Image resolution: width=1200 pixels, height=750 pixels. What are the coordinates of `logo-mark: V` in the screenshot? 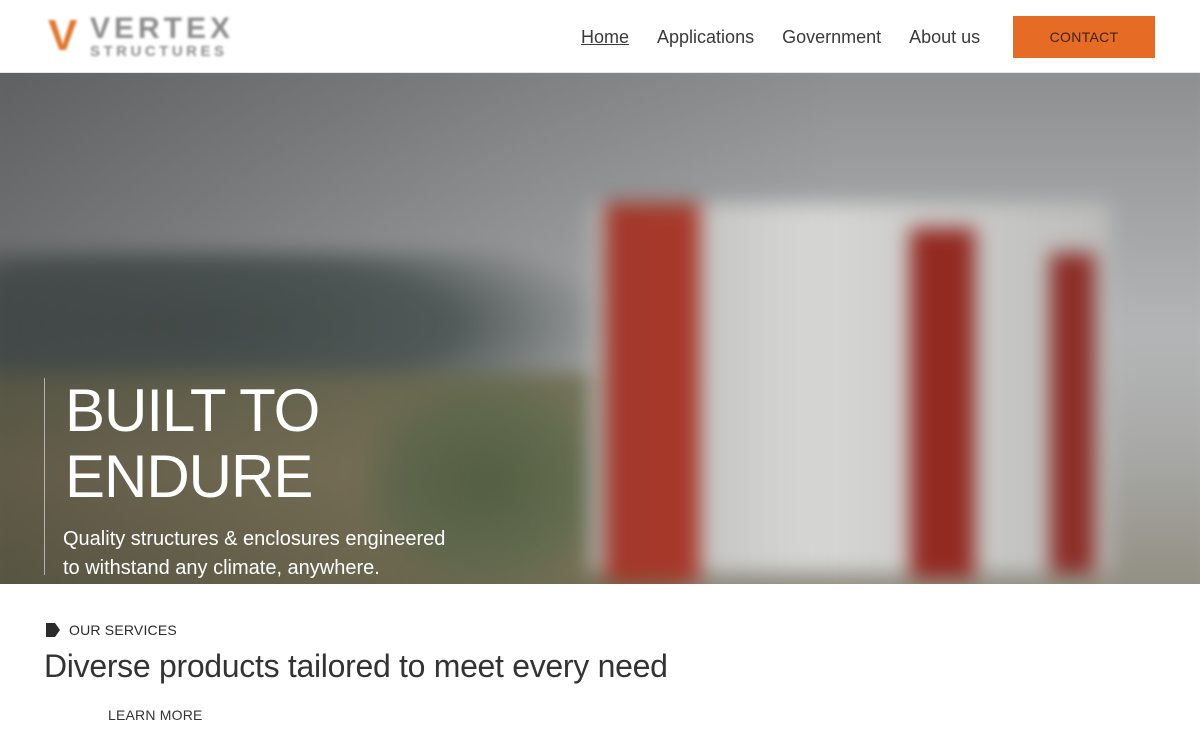 It's located at (63, 35).